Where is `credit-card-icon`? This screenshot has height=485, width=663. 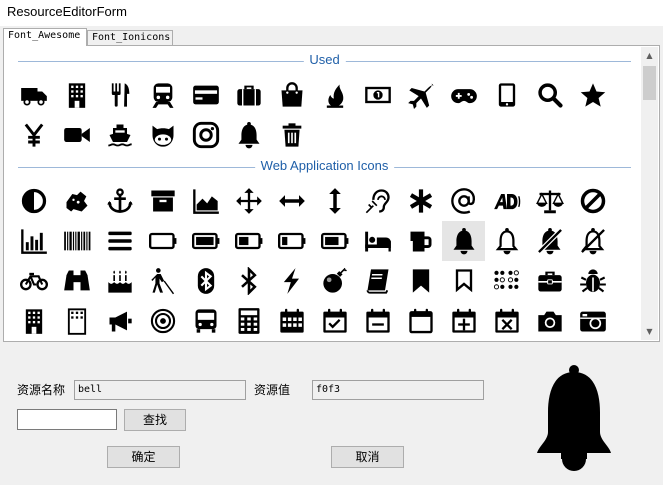
credit-card-icon is located at coordinates (205, 95).